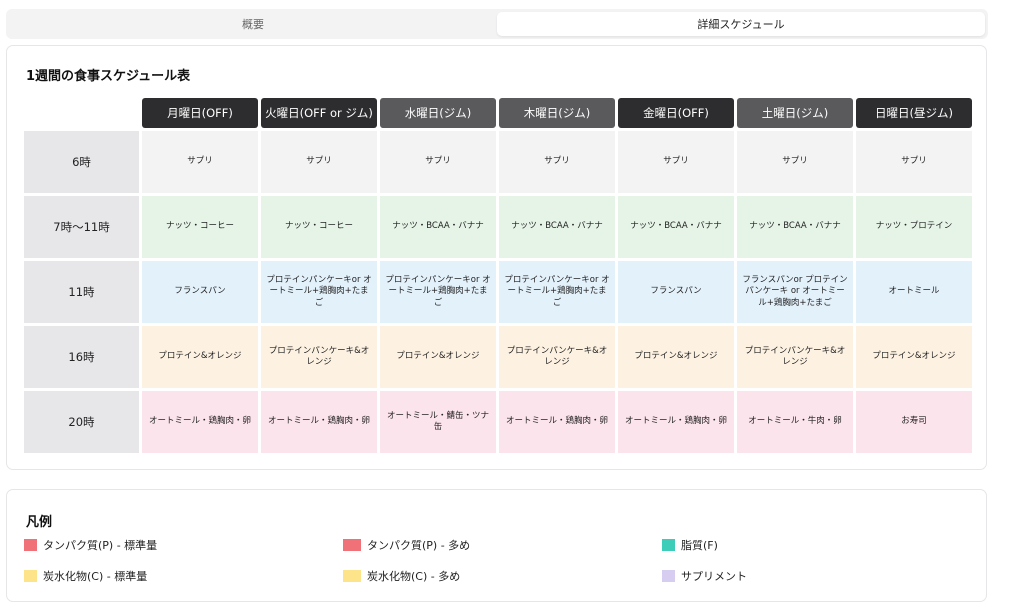 This screenshot has height=606, width=1024. What do you see at coordinates (699, 545) in the screenshot?
I see `legend-label: 脂質(F)` at bounding box center [699, 545].